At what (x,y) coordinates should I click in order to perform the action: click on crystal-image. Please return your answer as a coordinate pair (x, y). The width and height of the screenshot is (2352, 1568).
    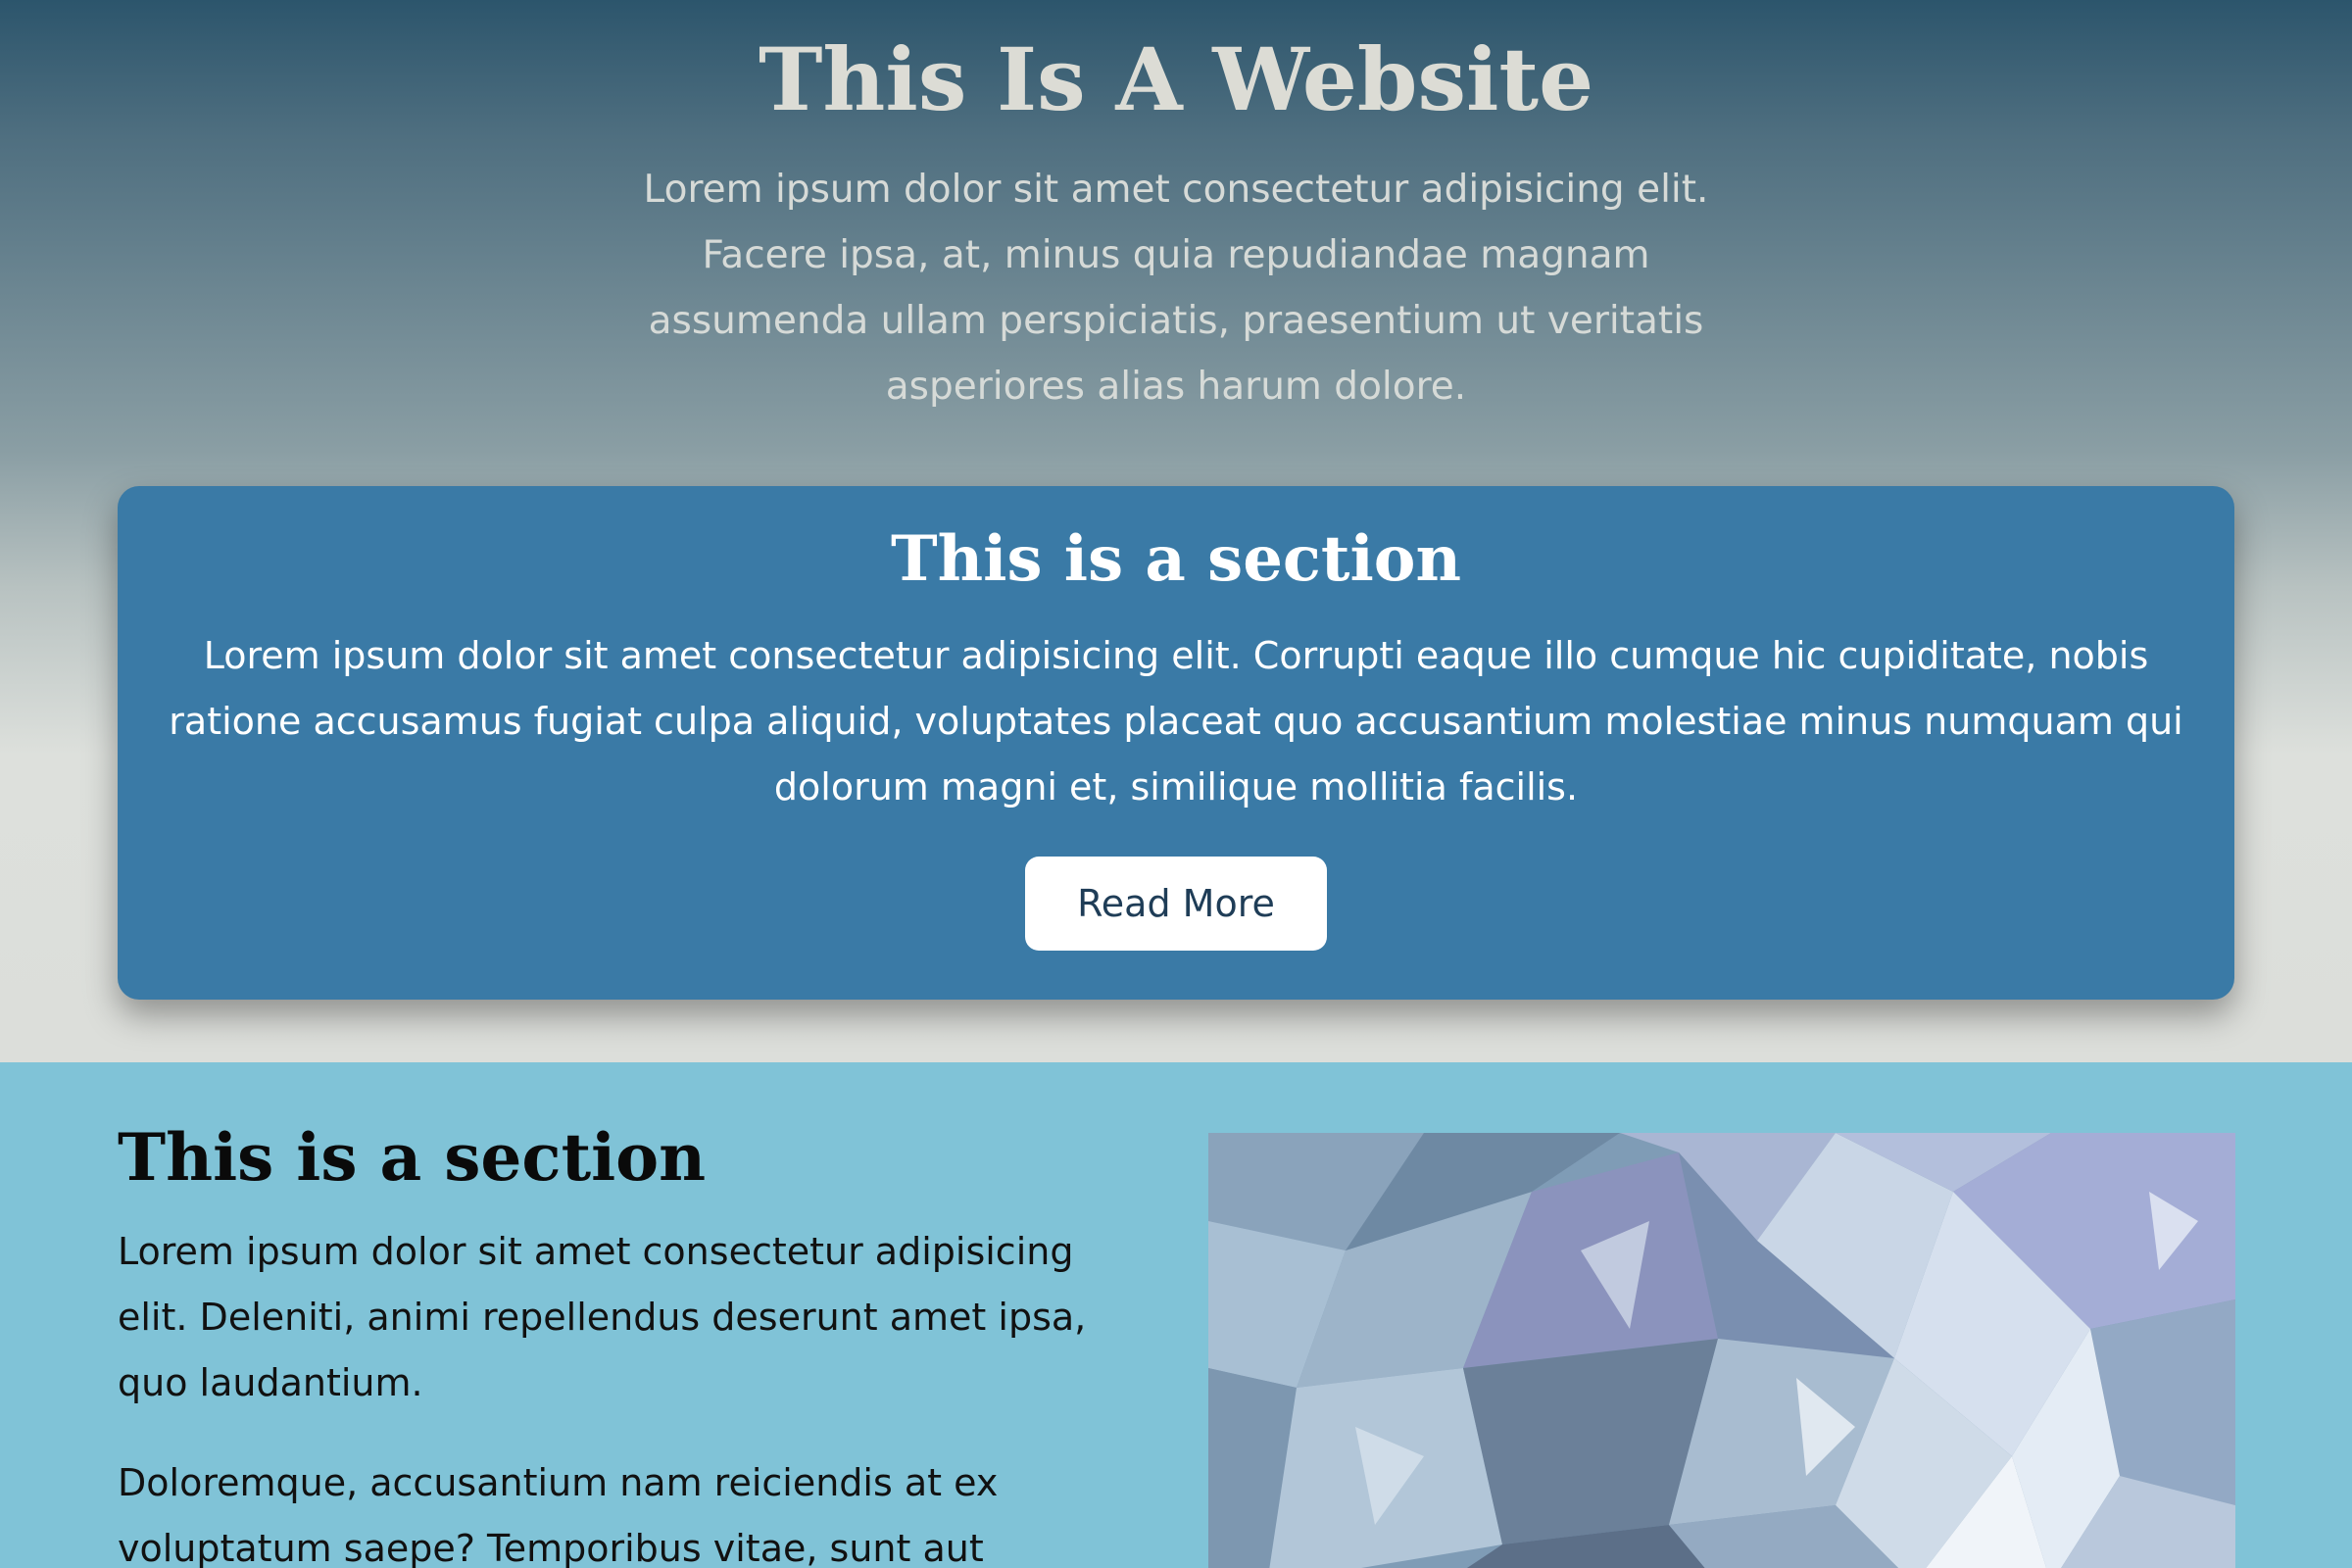
    Looking at the image, I should click on (1721, 1350).